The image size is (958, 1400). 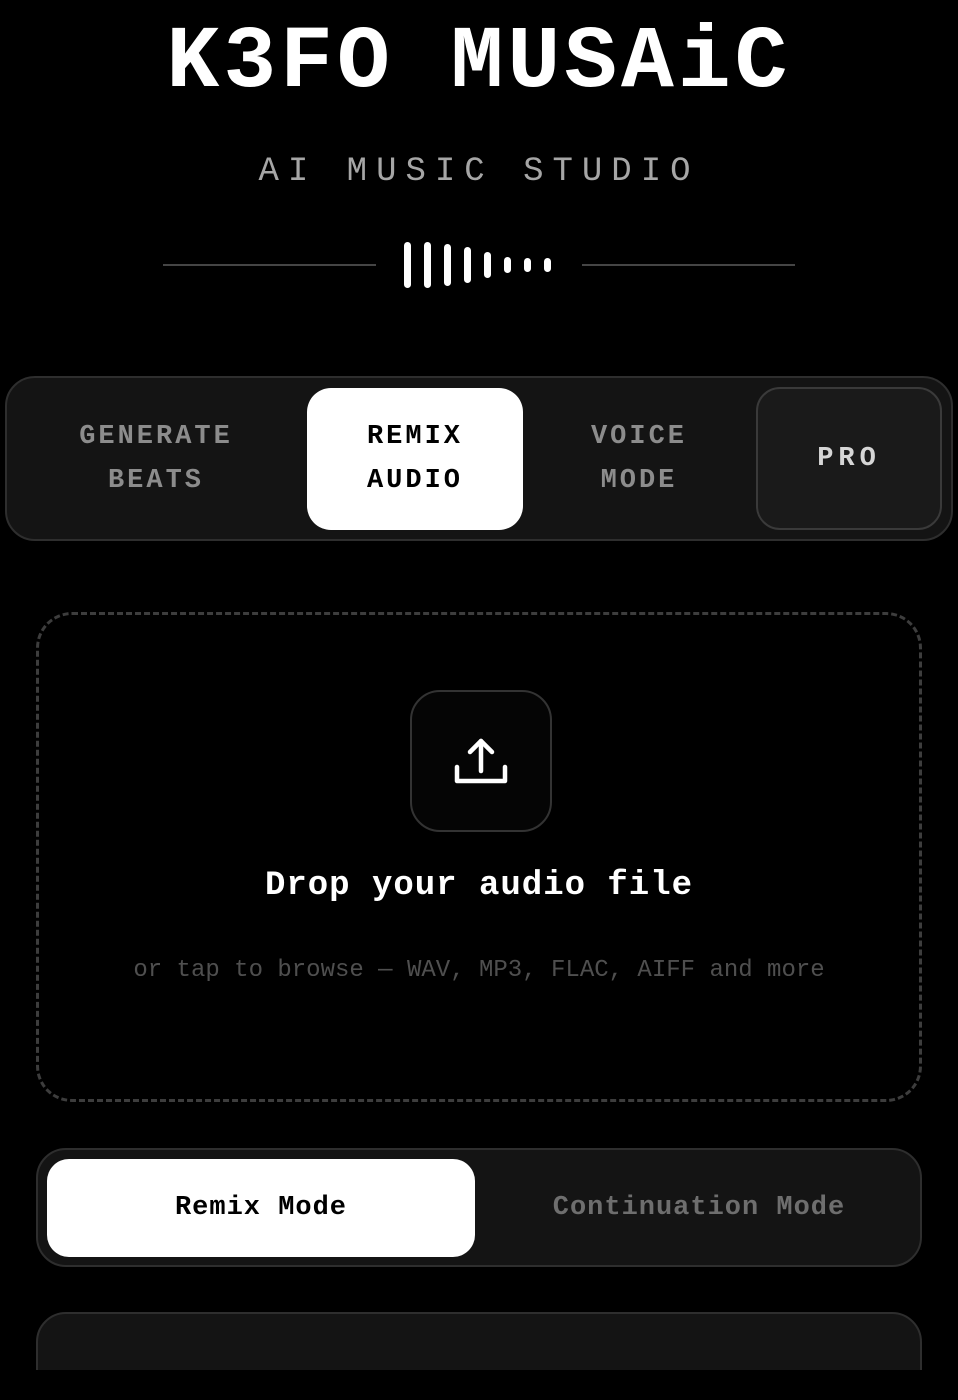 I want to click on tab-voice-mode: VOICE MODE, so click(x=639, y=459).